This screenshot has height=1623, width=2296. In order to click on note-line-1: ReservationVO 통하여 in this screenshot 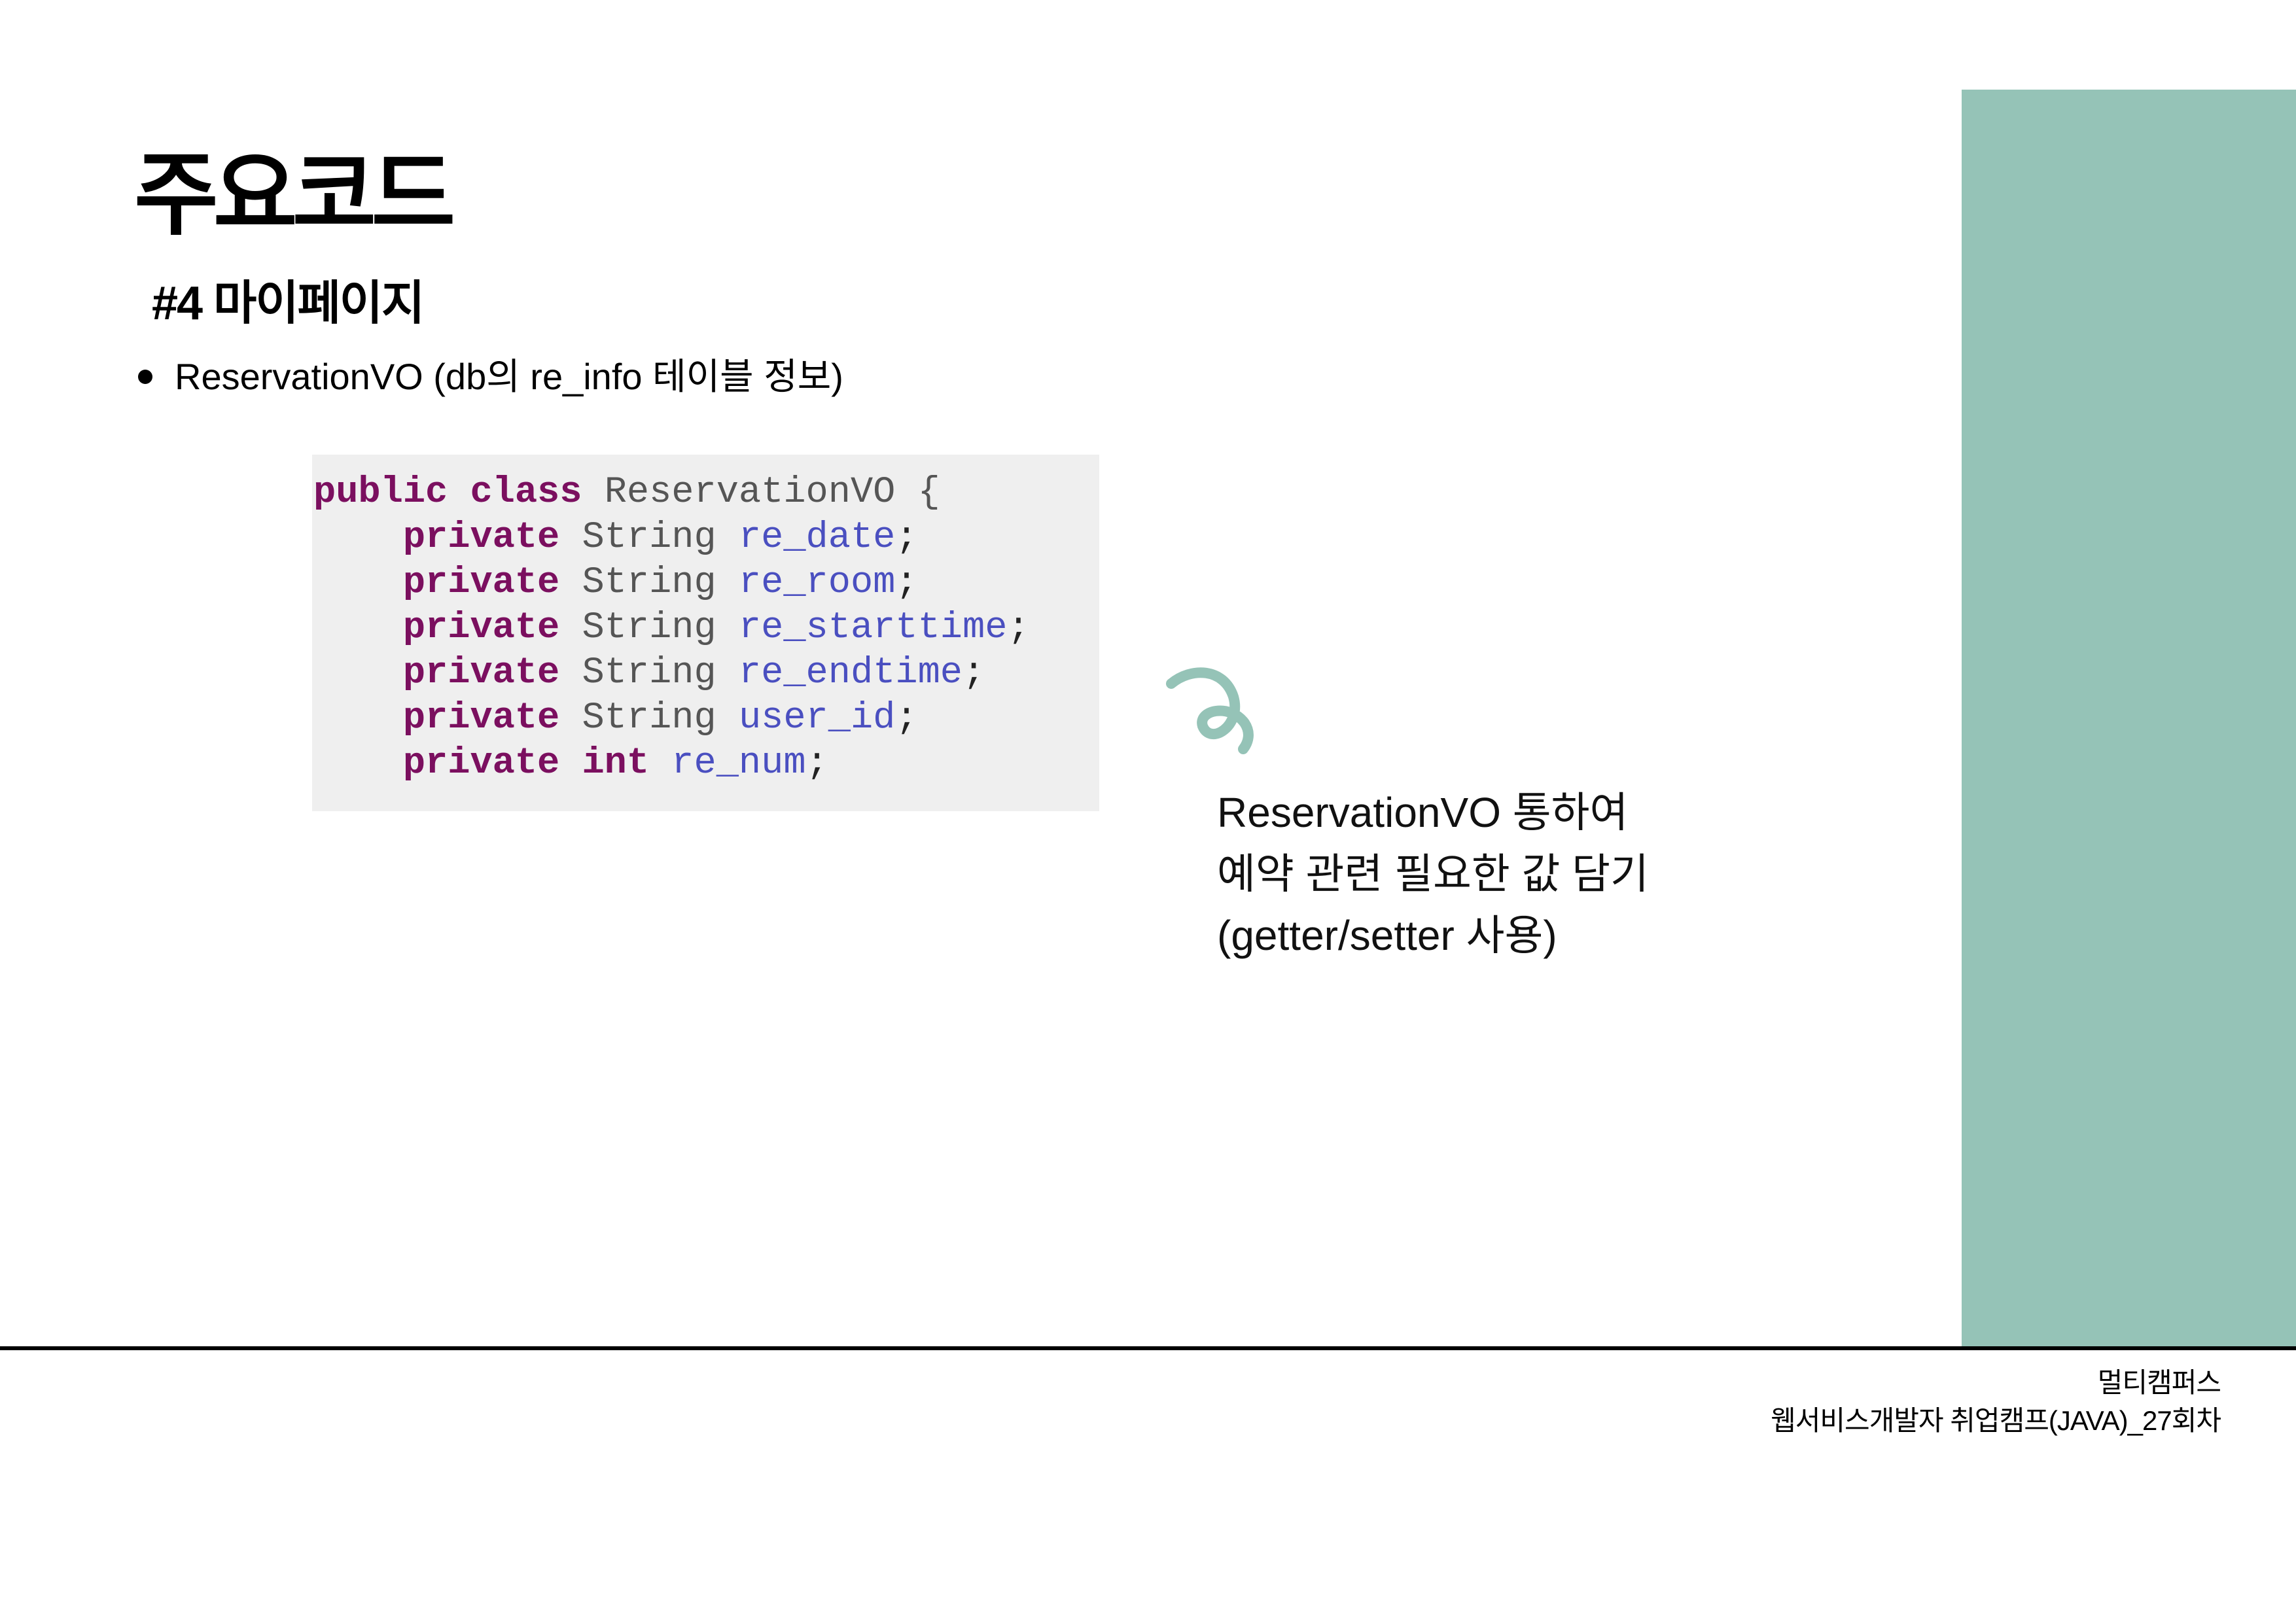, I will do `click(1423, 813)`.